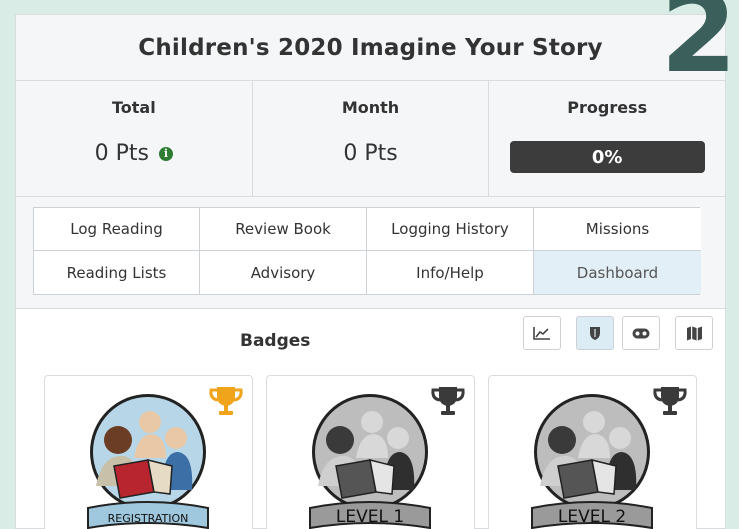 Image resolution: width=739 pixels, height=529 pixels. What do you see at coordinates (370, 48) in the screenshot?
I see `program-title: Children's 2020 Imagine Your Story` at bounding box center [370, 48].